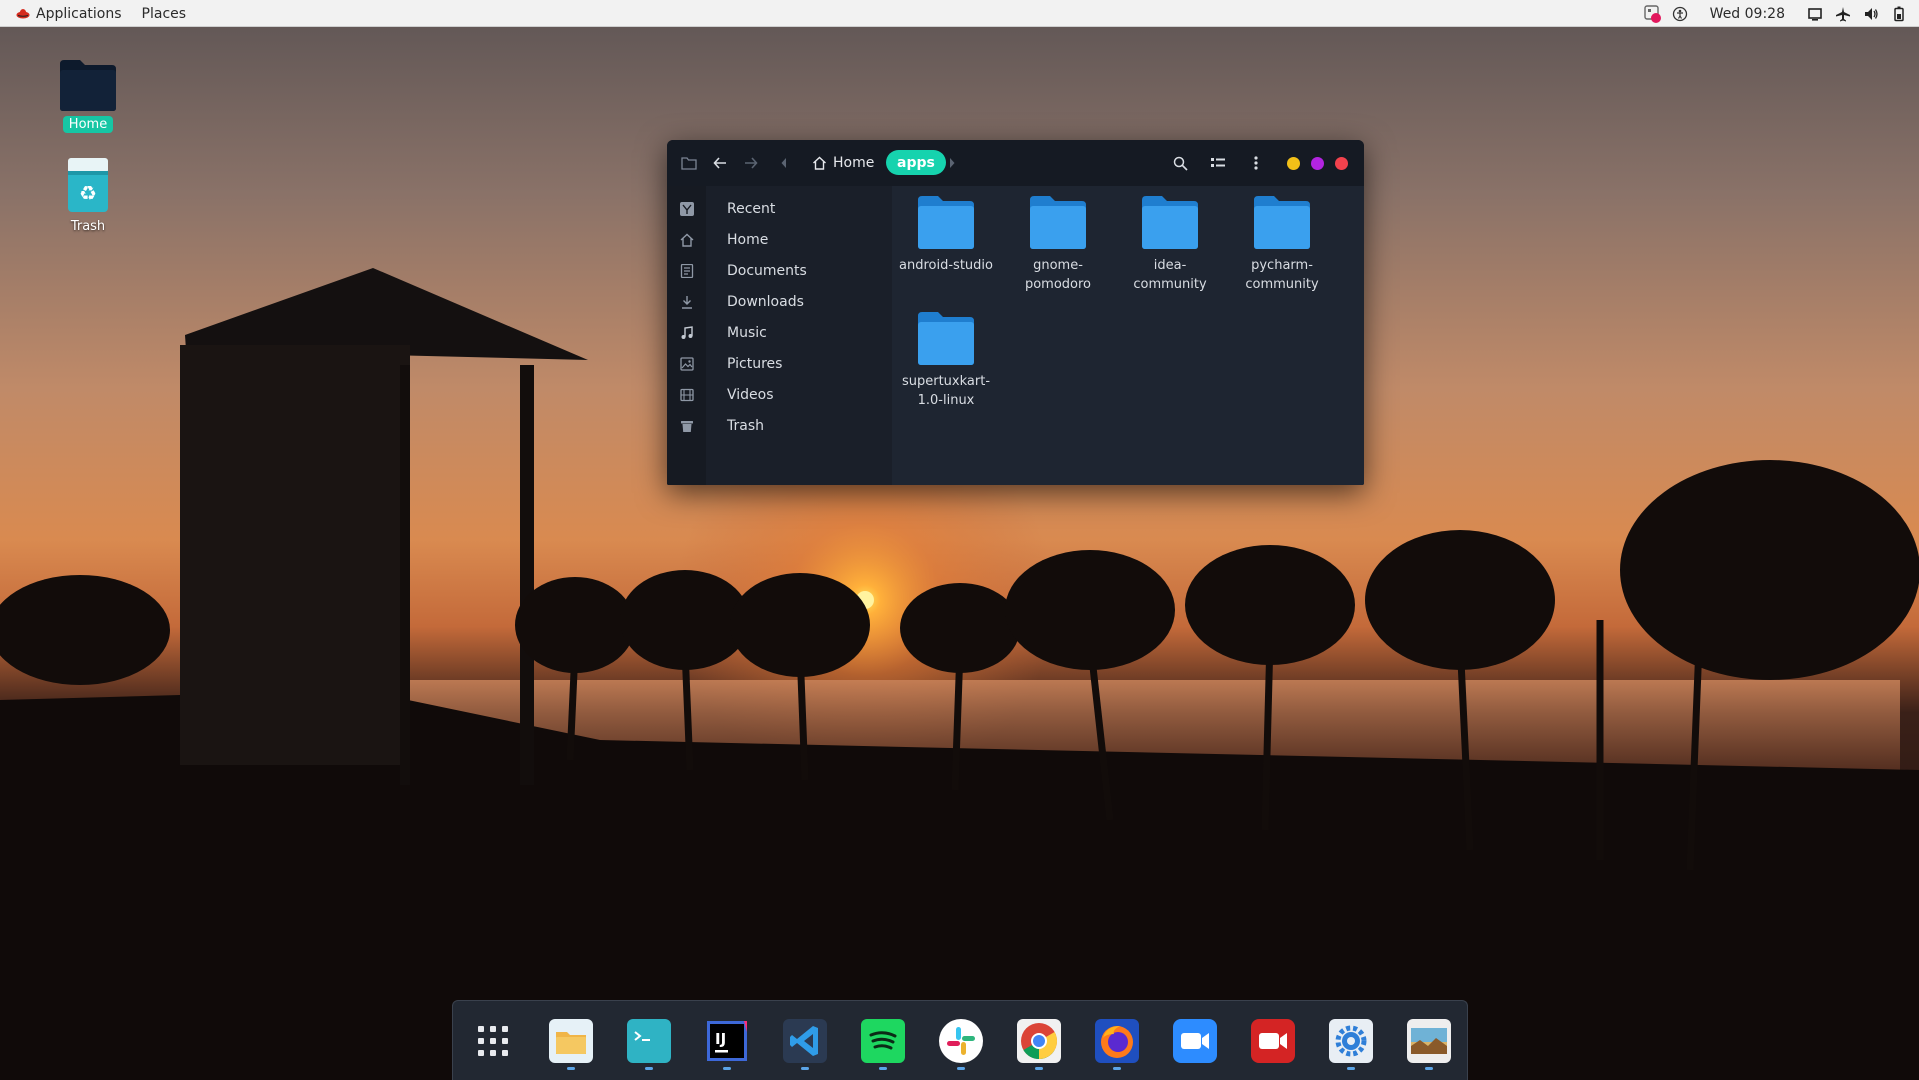 This screenshot has height=1080, width=1919. What do you see at coordinates (952, 163) in the screenshot?
I see `path-scroll-right-button` at bounding box center [952, 163].